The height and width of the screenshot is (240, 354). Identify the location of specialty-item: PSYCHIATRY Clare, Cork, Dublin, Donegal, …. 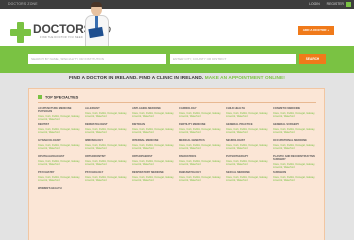
(61, 179).